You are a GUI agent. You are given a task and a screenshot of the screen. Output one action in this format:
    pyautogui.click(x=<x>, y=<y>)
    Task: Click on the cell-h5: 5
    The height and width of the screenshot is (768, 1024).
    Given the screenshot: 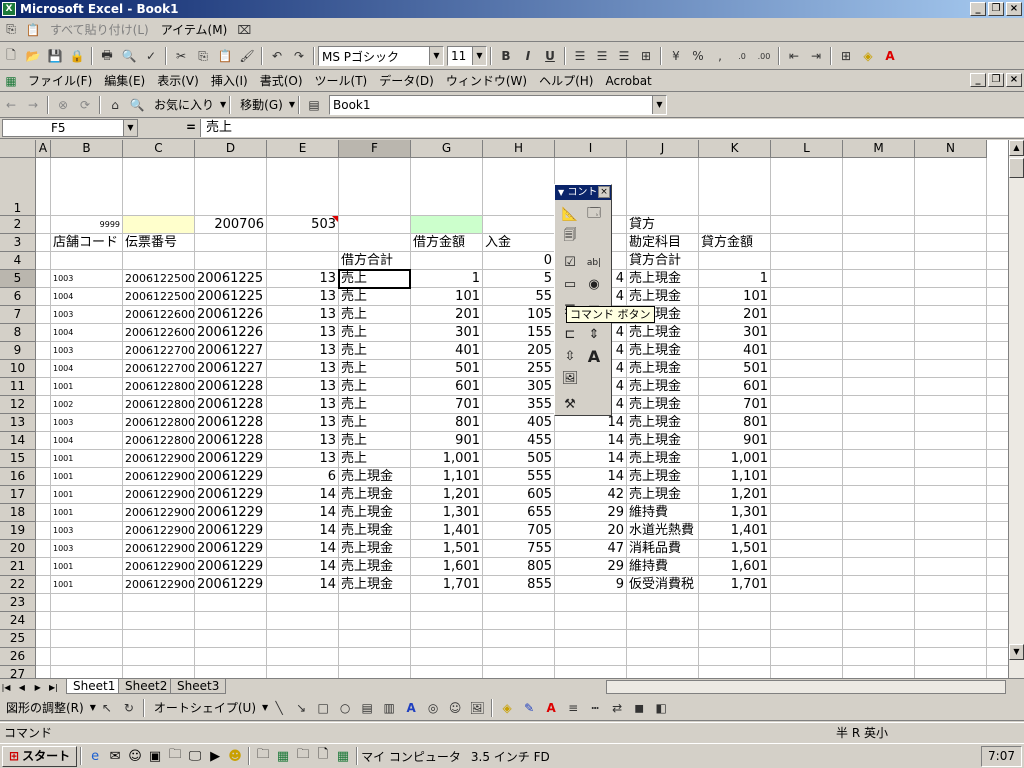 What is the action you would take?
    pyautogui.click(x=519, y=278)
    